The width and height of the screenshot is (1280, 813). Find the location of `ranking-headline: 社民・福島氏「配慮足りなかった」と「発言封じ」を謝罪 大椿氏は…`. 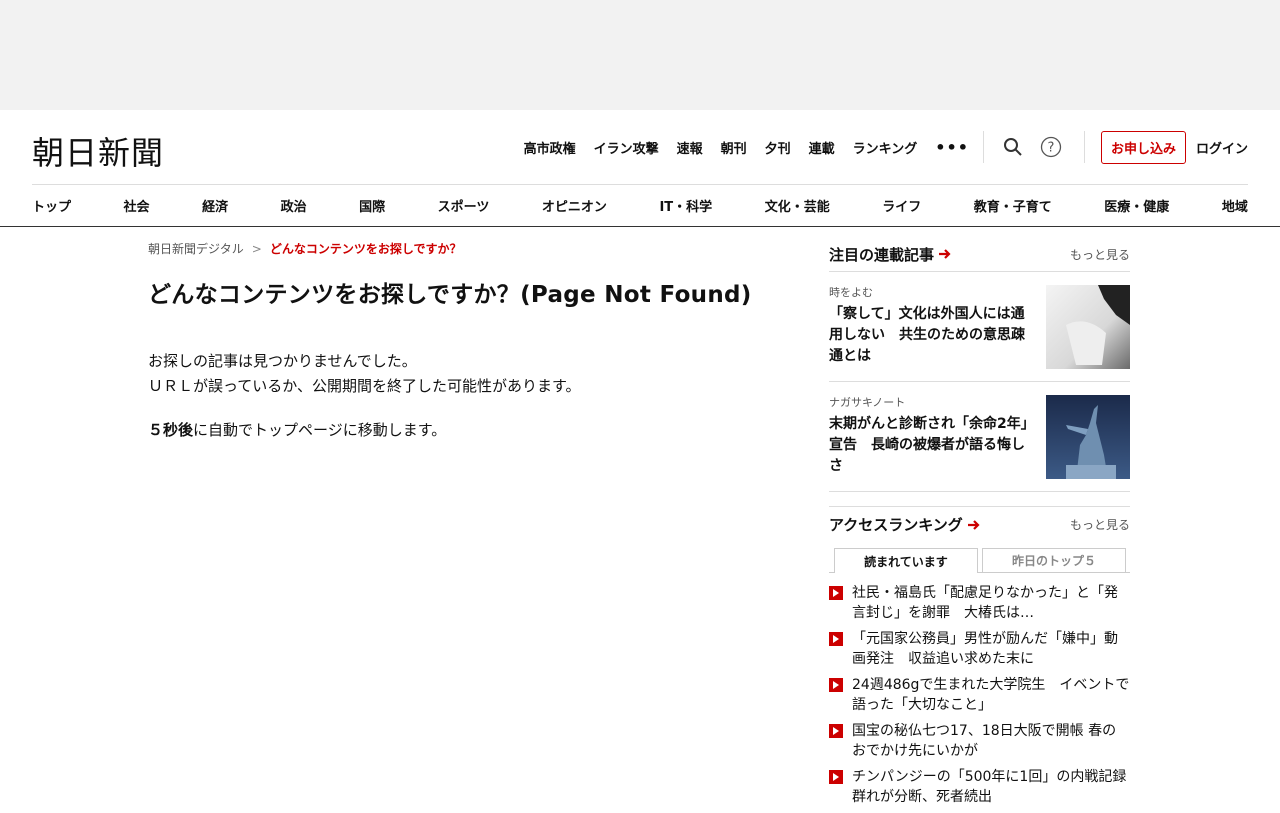

ranking-headline: 社民・福島氏「配慮足りなかった」と「発言封じ」を謝罪 大椿氏は… is located at coordinates (991, 603).